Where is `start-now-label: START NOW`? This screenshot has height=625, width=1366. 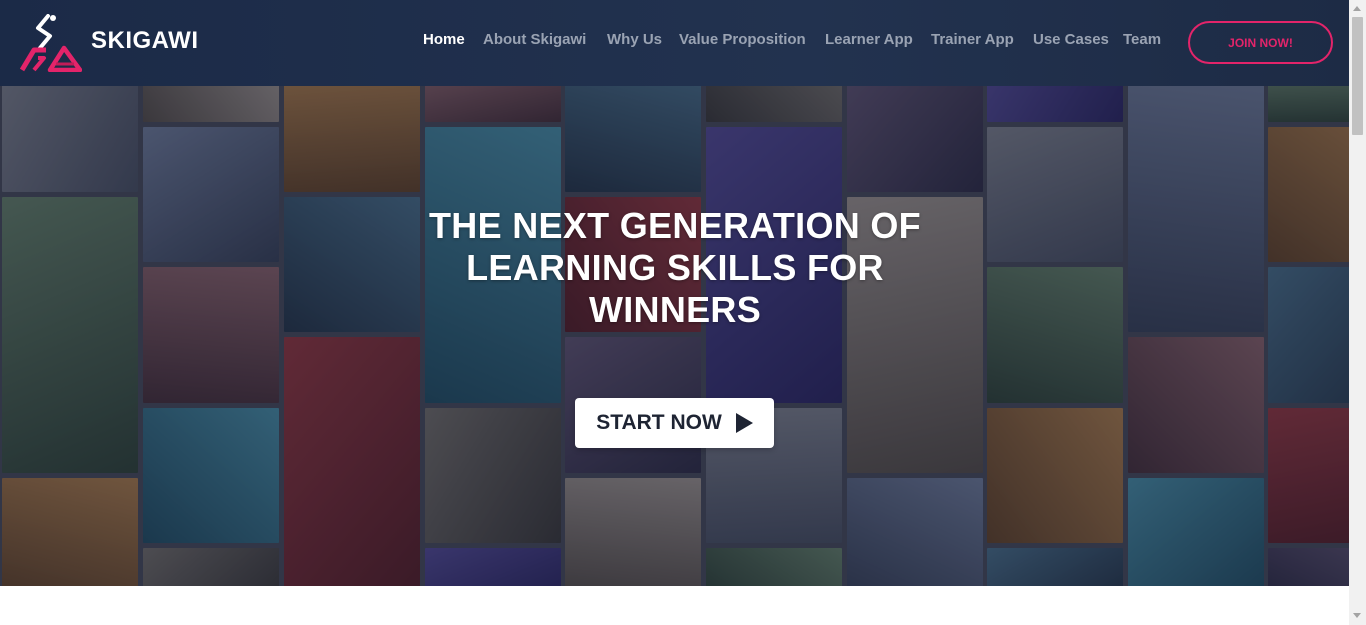
start-now-label: START NOW is located at coordinates (659, 422).